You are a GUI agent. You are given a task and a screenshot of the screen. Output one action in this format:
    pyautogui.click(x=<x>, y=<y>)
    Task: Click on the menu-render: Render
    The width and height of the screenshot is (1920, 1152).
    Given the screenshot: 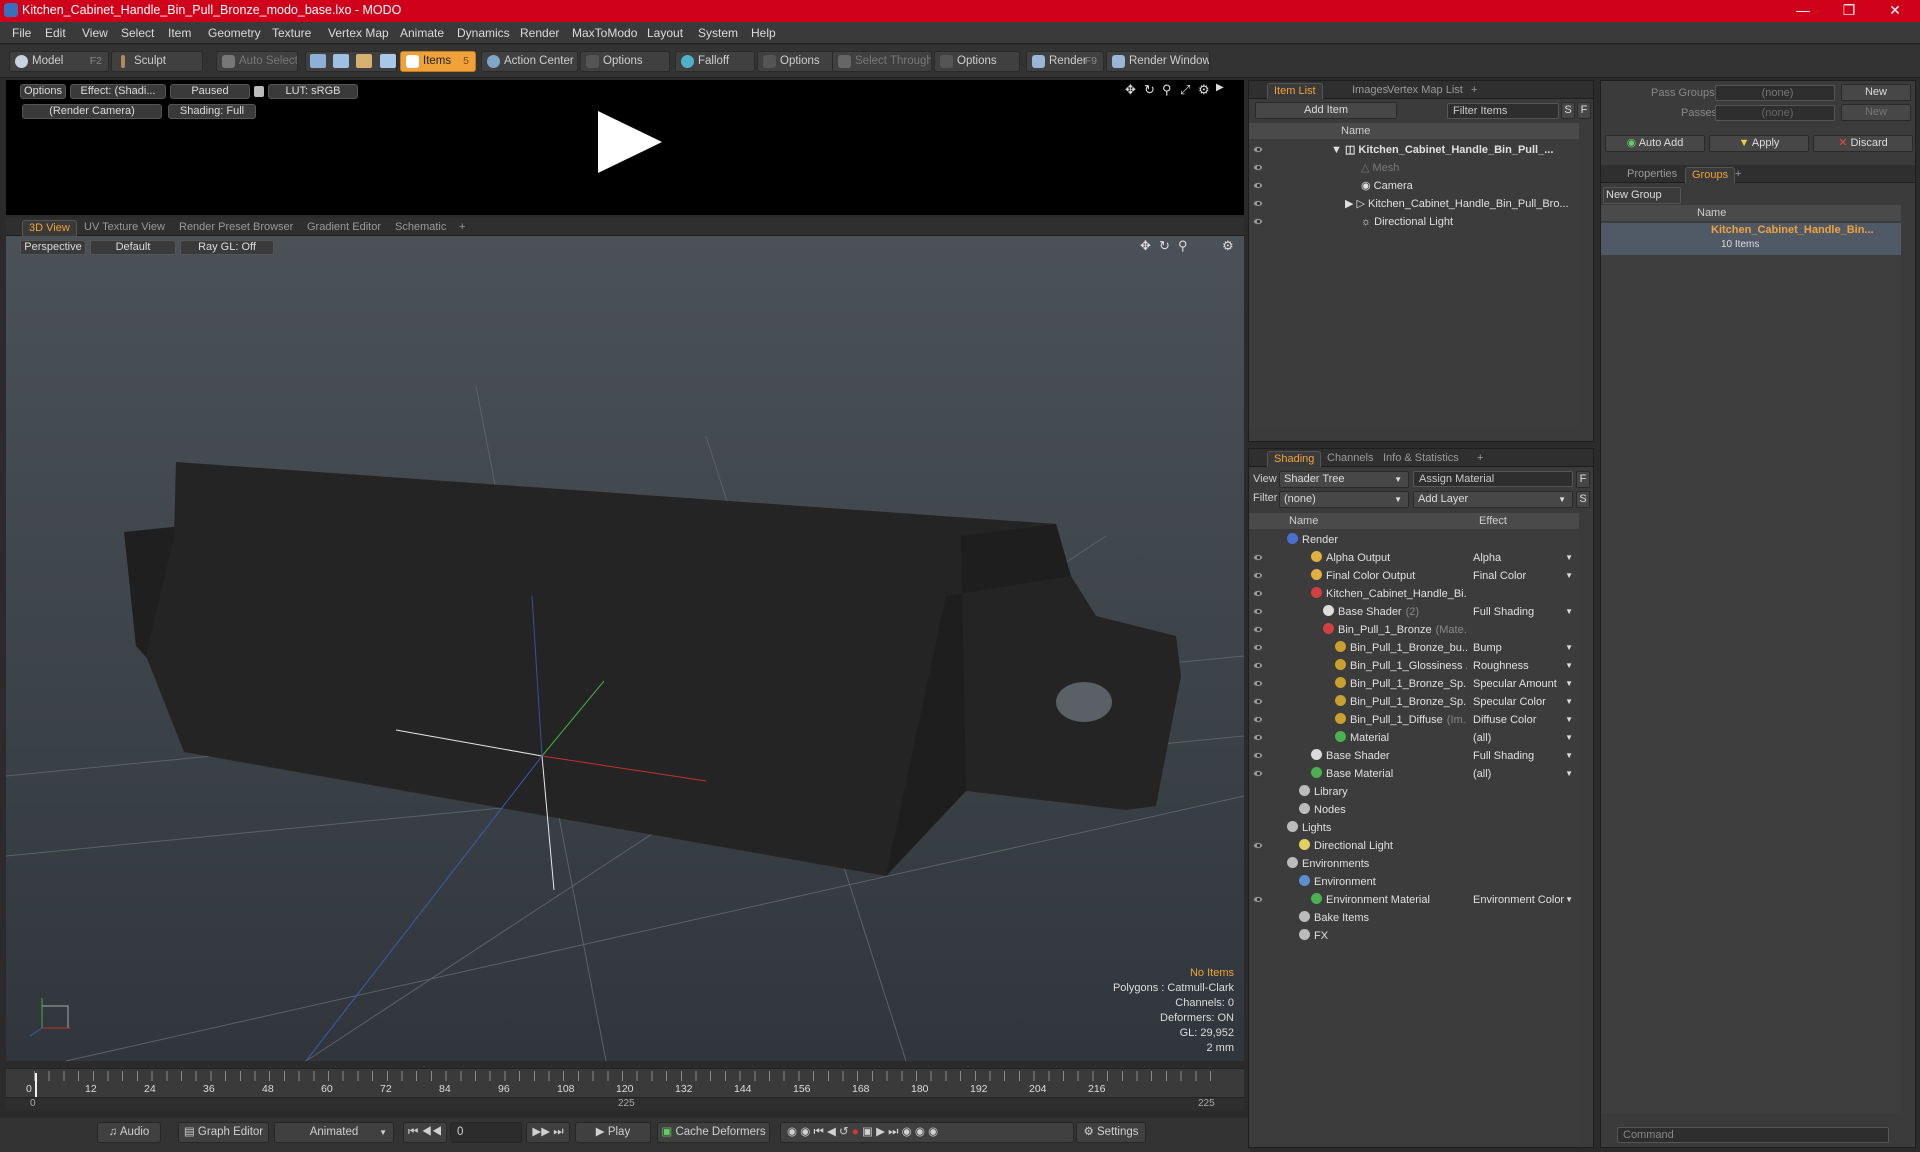 What is the action you would take?
    pyautogui.click(x=539, y=33)
    